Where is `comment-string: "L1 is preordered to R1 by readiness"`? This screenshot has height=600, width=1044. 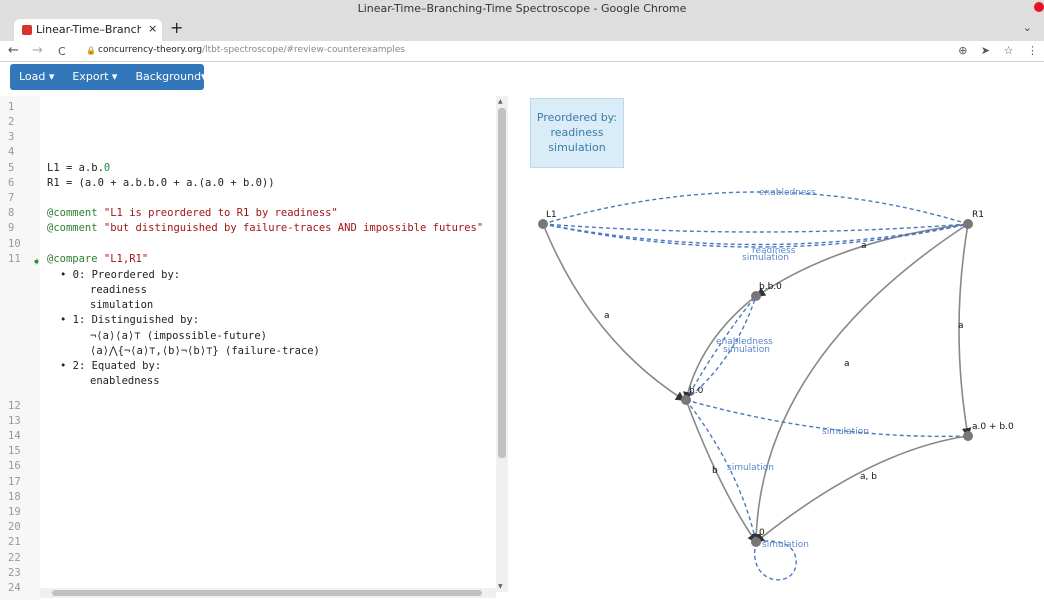
comment-string: "L1 is preordered to R1 by readiness" is located at coordinates (220, 213).